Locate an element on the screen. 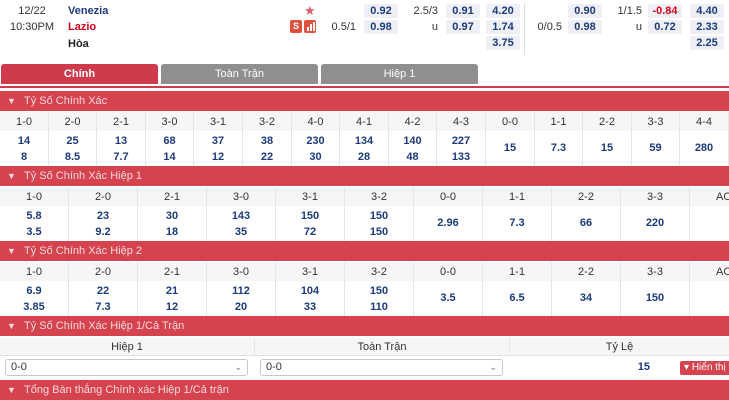 The image size is (729, 400). hf-h1-select: 0-0 ⌄ is located at coordinates (126, 367).